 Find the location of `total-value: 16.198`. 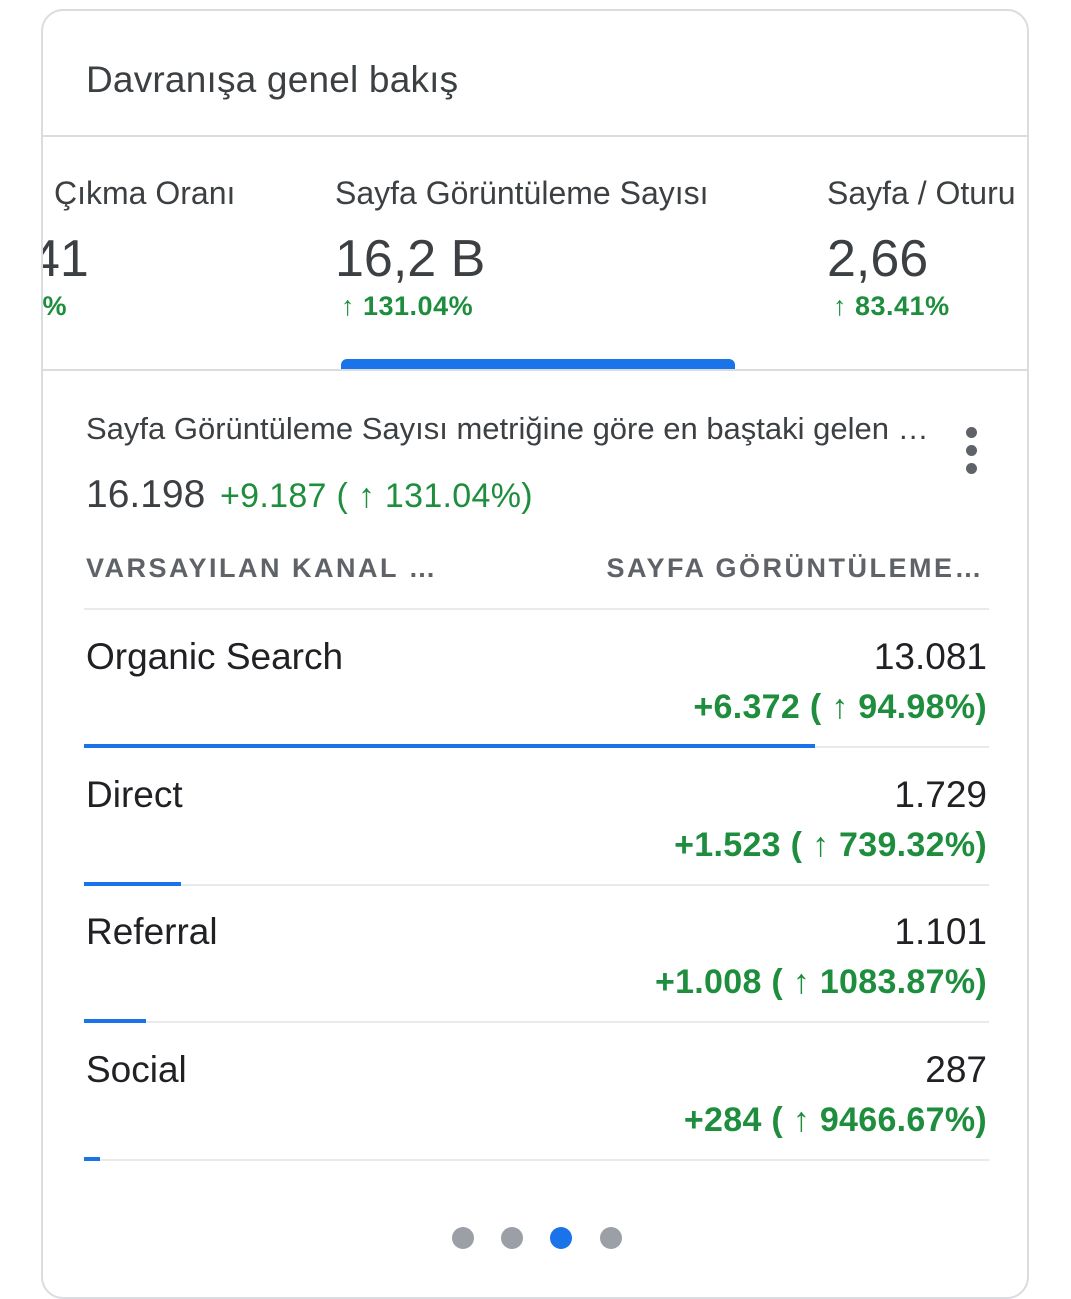

total-value: 16.198 is located at coordinates (146, 494).